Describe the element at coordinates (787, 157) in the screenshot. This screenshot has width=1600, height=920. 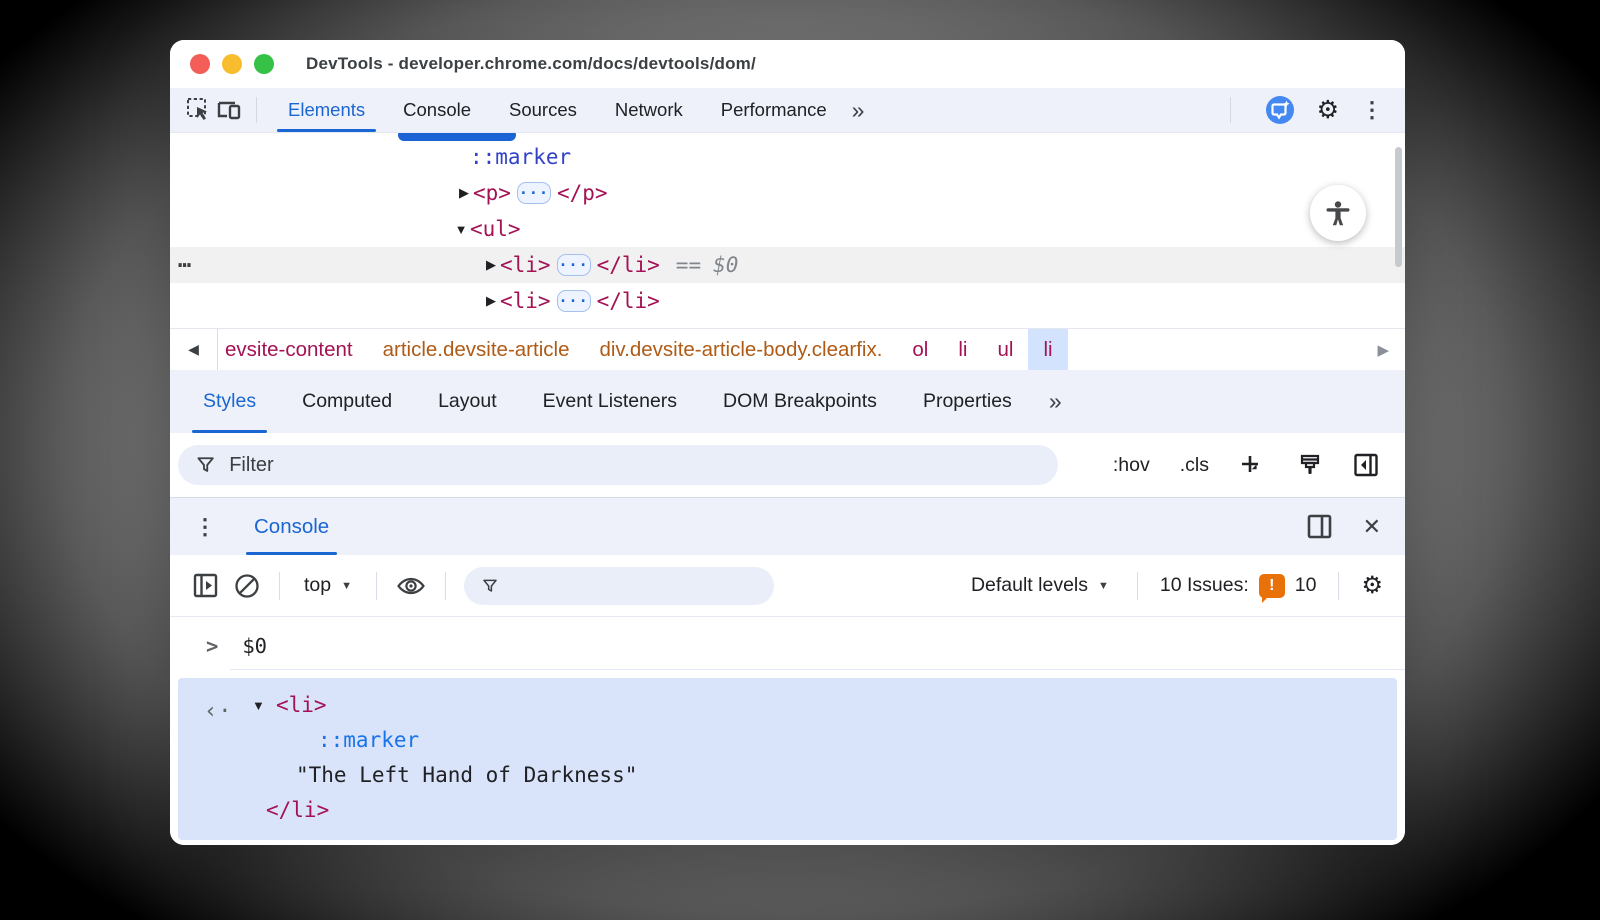
I see `tree-row-marker-pseudo: ::marker` at that location.